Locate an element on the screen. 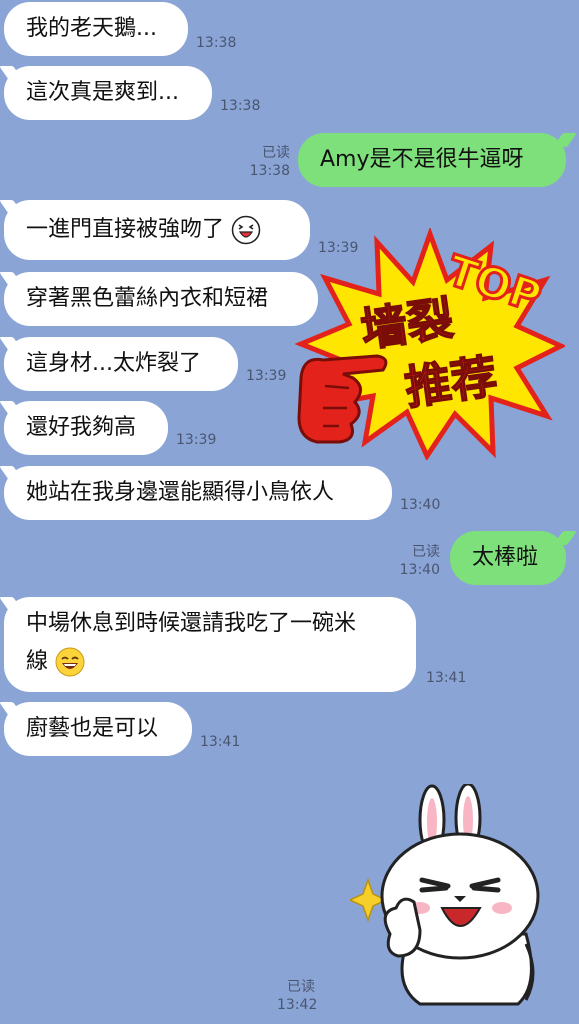 Image resolution: width=579 pixels, height=1024 pixels. message-text-line2: 線 is located at coordinates (37, 661).